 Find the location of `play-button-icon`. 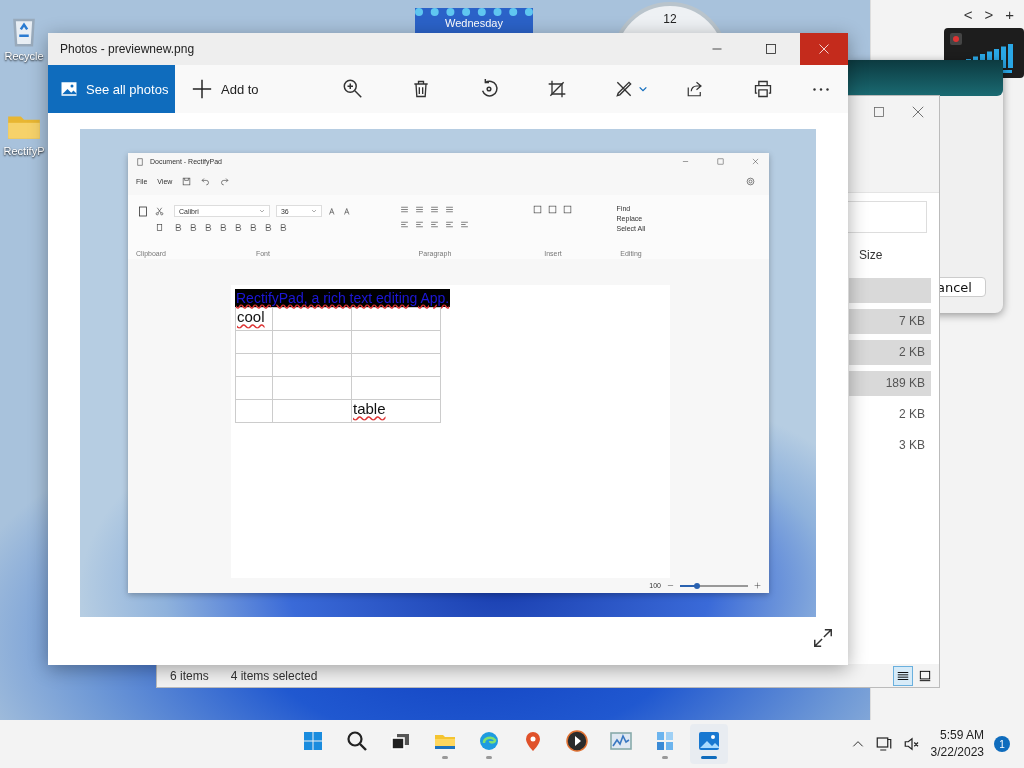

play-button-icon is located at coordinates (577, 741).